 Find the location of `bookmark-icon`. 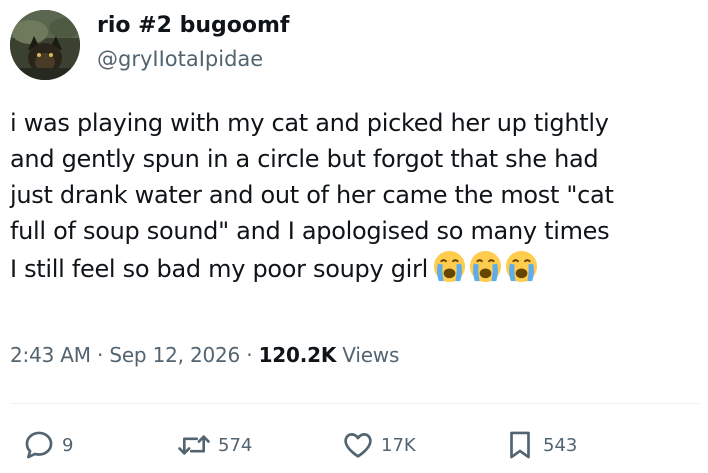

bookmark-icon is located at coordinates (520, 445).